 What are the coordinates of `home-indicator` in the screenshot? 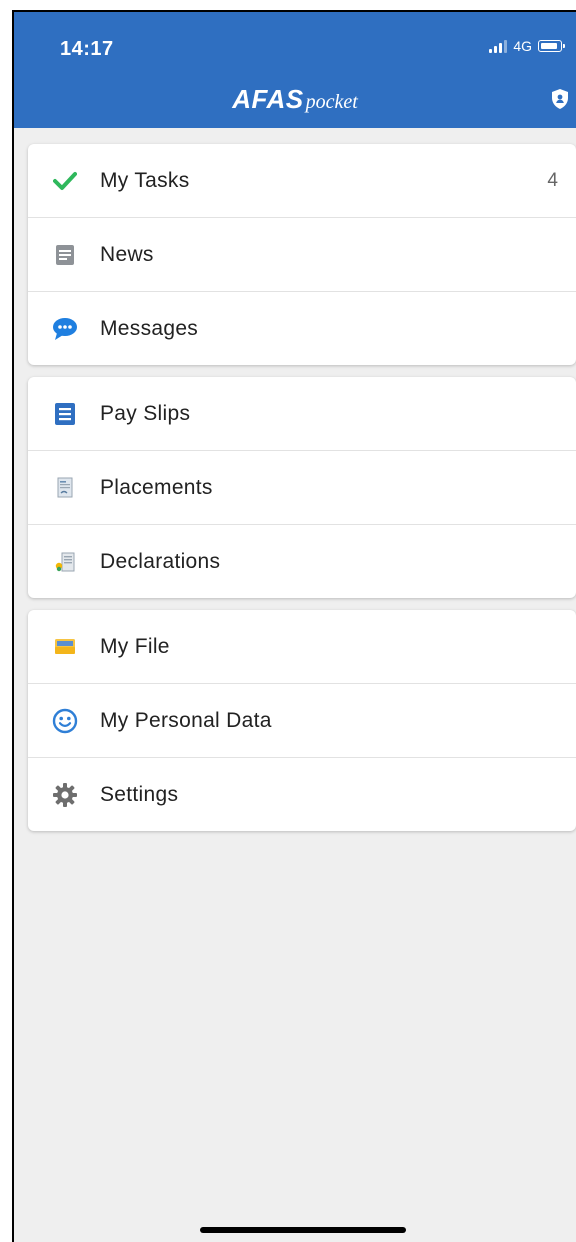 It's located at (303, 1230).